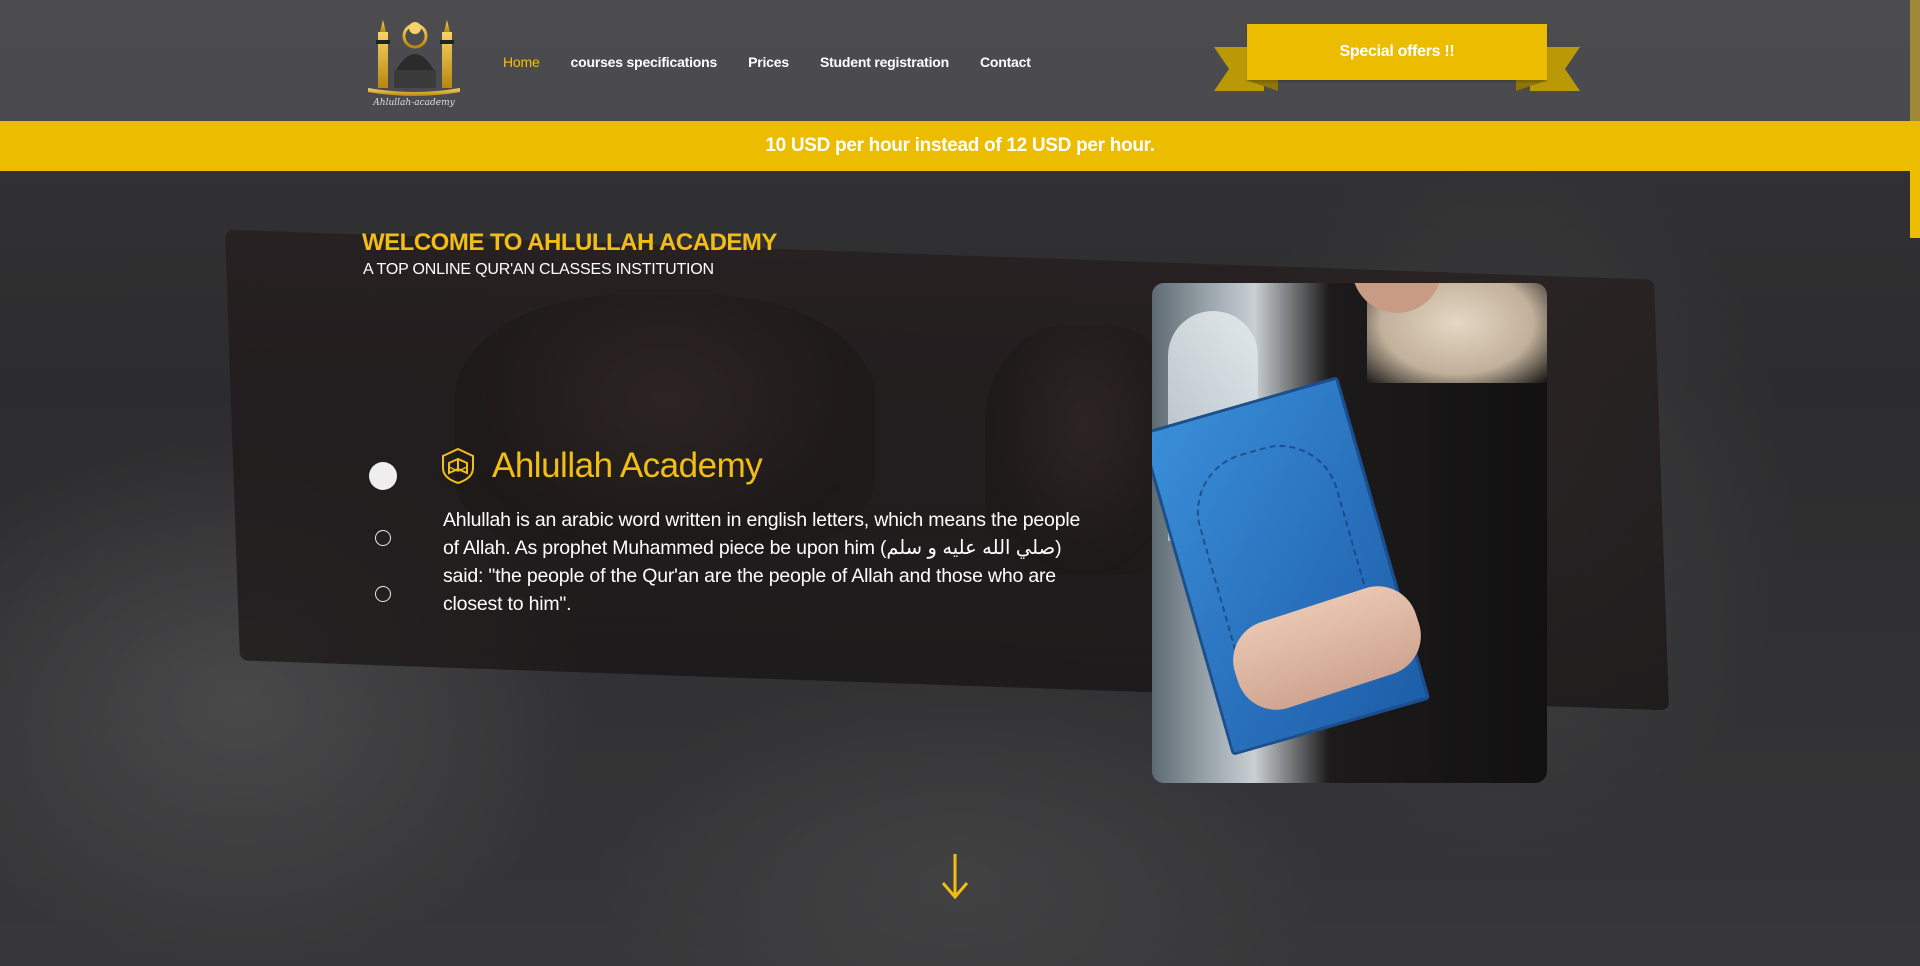 The image size is (1920, 966). Describe the element at coordinates (627, 465) in the screenshot. I see `slide-title: Ahlullah Academy` at that location.